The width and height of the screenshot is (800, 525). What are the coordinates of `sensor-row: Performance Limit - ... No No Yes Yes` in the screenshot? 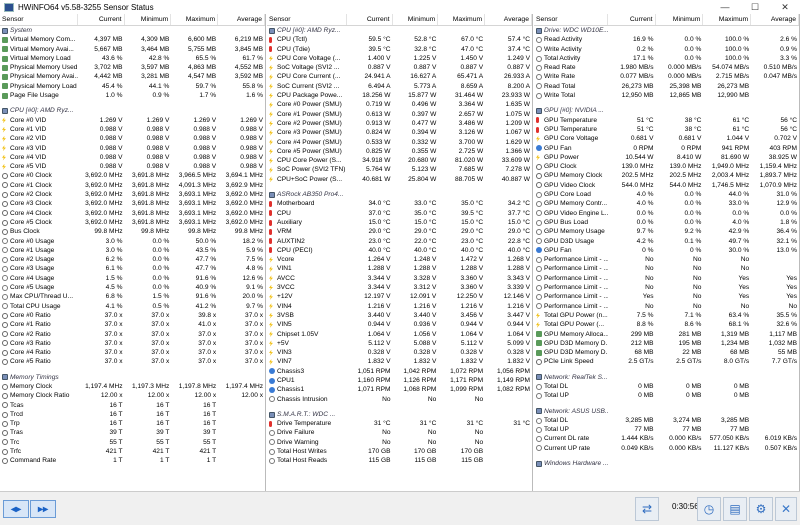 It's located at (666, 287).